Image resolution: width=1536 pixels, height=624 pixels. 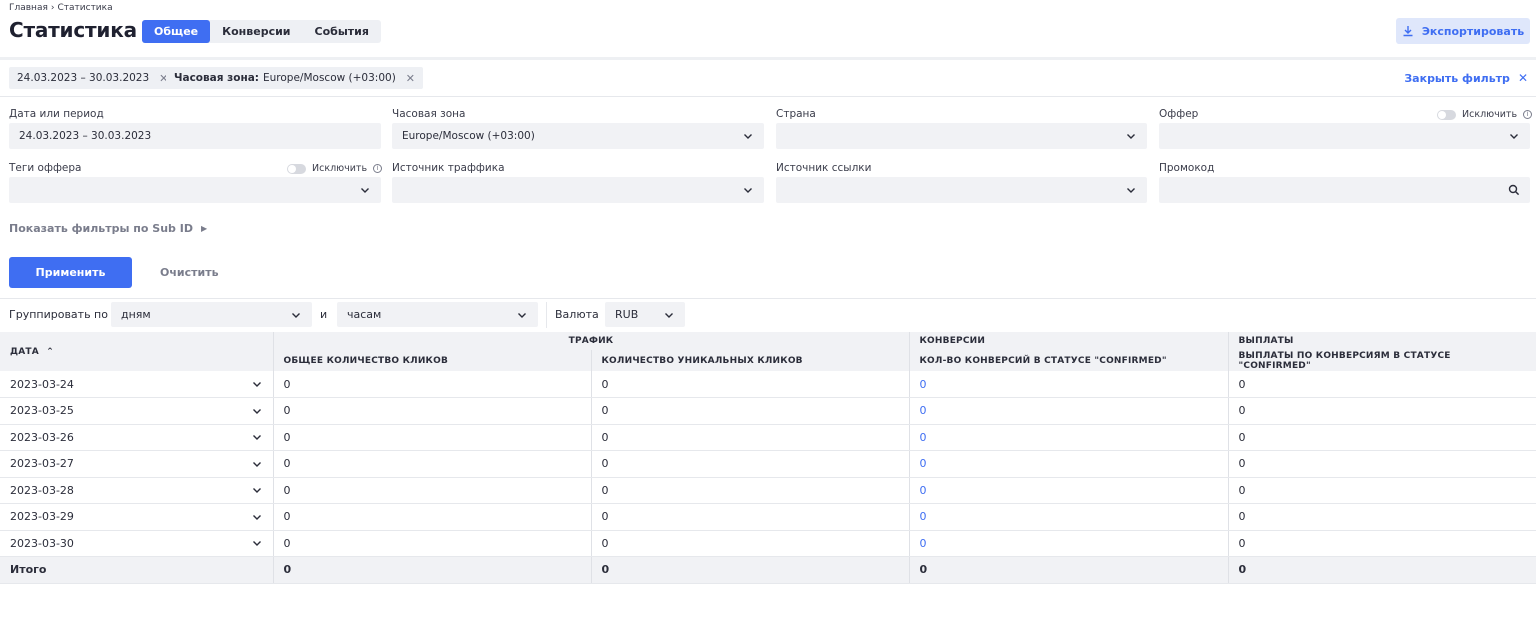 What do you see at coordinates (578, 136) in the screenshot?
I see `timezone-select: Europe/Moscow (+03:00)` at bounding box center [578, 136].